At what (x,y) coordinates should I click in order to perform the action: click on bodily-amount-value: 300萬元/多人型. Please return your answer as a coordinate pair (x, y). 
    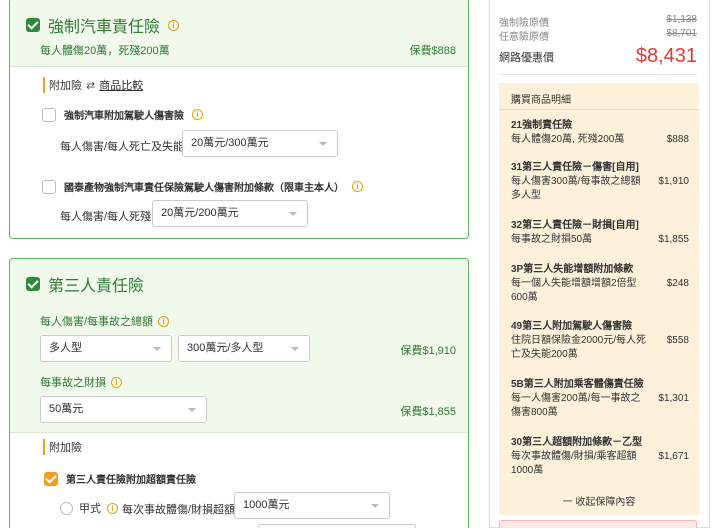
    Looking at the image, I should click on (225, 348).